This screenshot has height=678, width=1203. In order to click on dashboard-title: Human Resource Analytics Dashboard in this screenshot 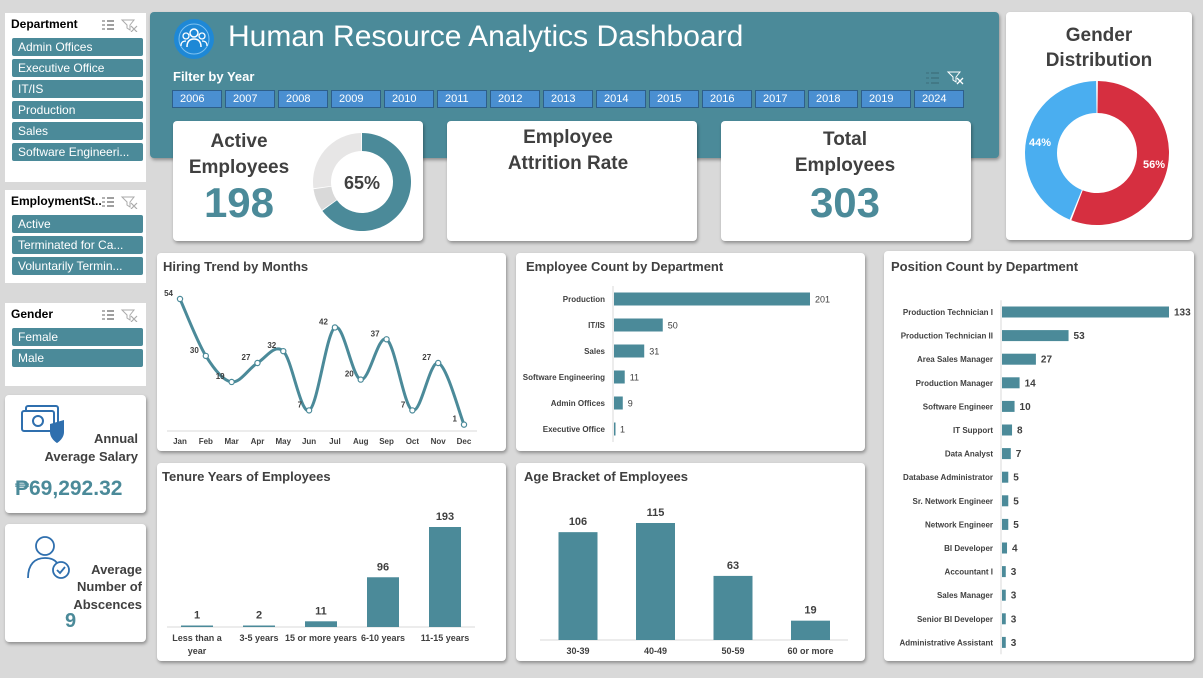, I will do `click(486, 36)`.